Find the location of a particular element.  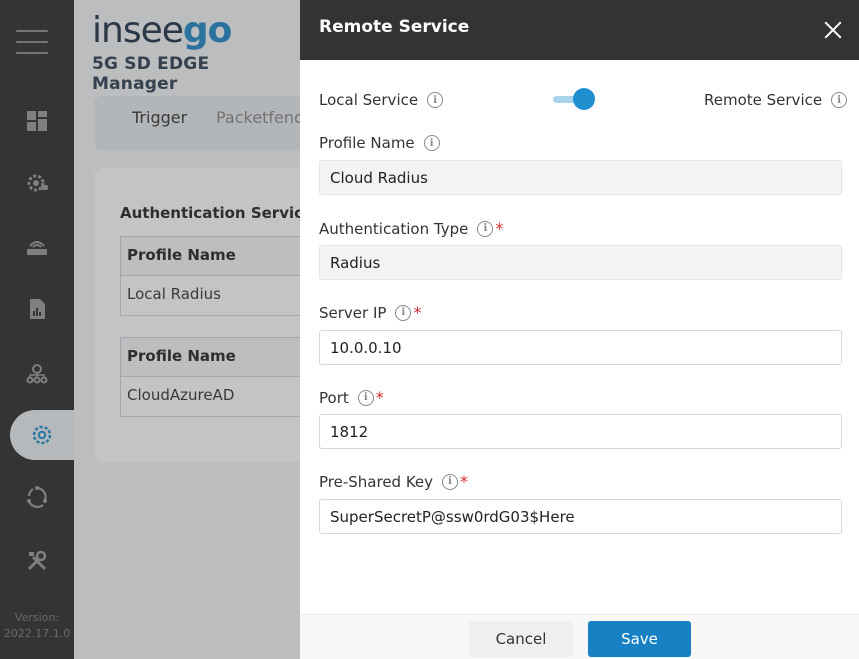

profile-name-field is located at coordinates (580, 177).